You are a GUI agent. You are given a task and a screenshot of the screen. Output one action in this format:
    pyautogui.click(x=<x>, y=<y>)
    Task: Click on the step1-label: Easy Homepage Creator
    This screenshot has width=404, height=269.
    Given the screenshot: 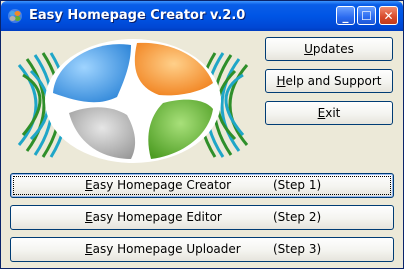 What is the action you would take?
    pyautogui.click(x=158, y=185)
    